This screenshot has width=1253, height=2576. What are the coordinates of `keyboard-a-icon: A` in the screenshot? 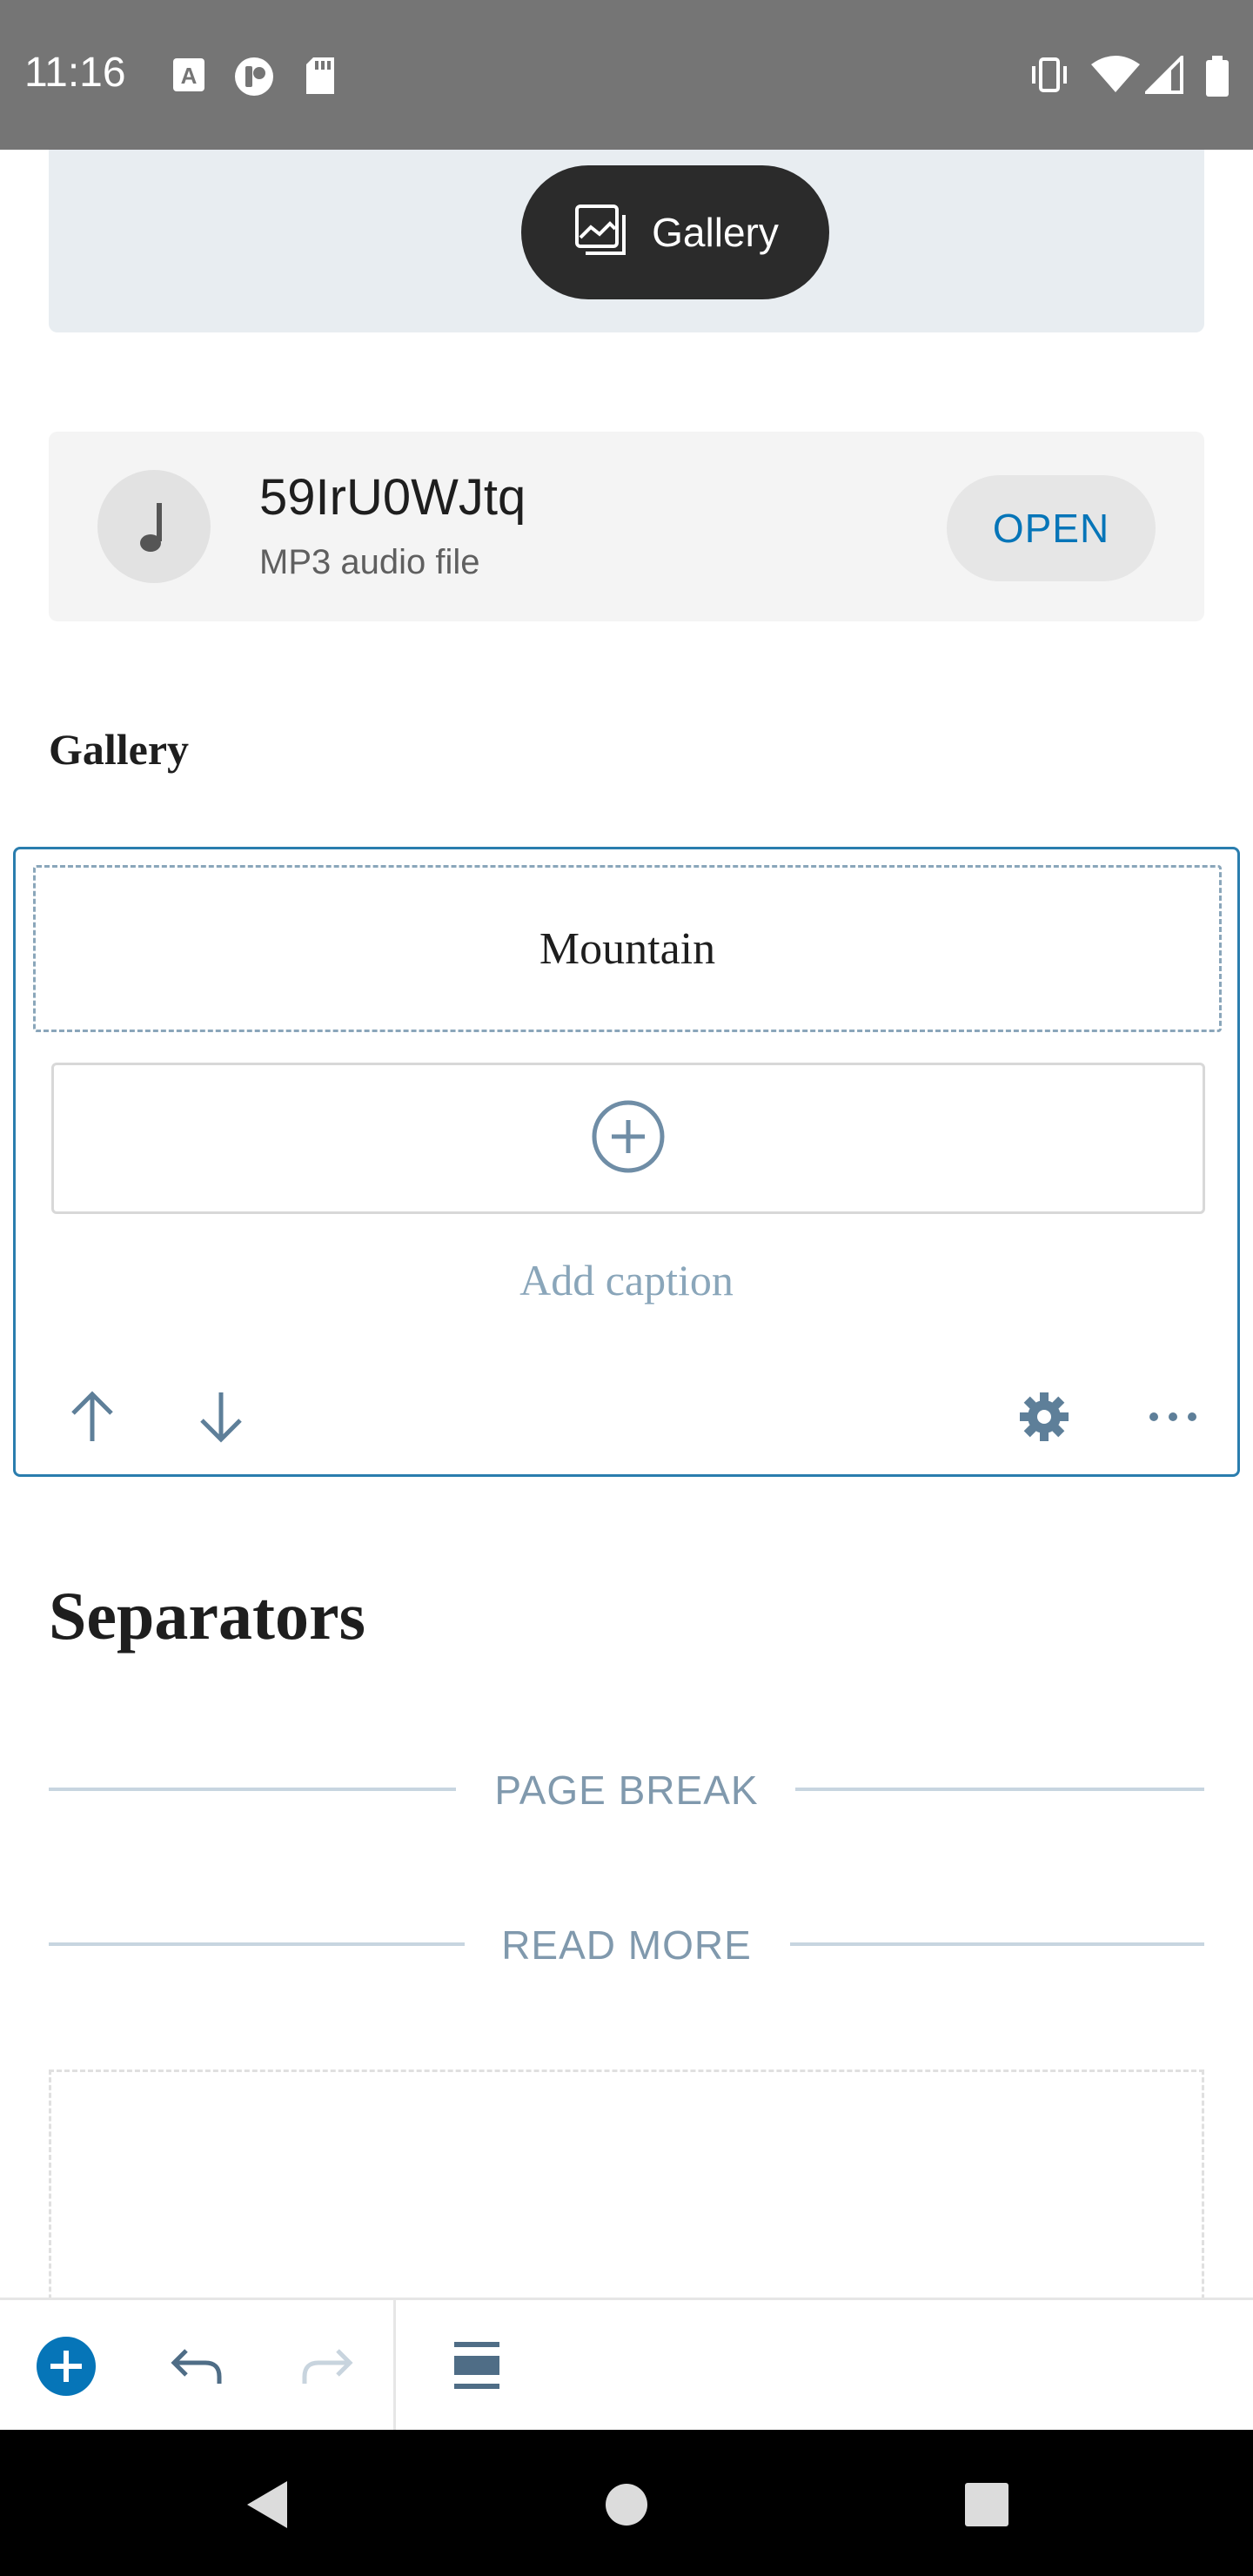 It's located at (189, 77).